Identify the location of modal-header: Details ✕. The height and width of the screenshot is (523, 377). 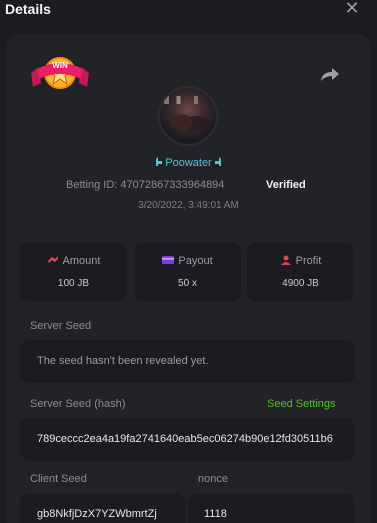
(188, 14).